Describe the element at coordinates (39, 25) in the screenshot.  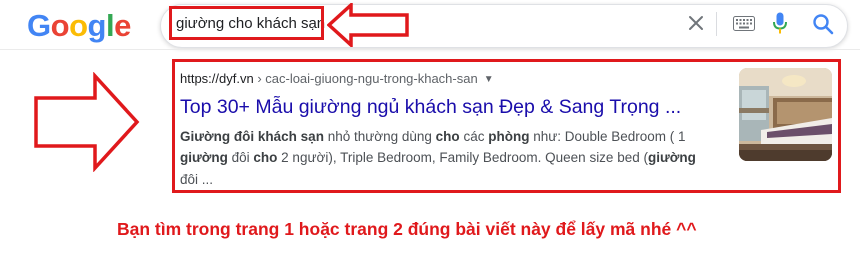
I see `logo-letter: G` at that location.